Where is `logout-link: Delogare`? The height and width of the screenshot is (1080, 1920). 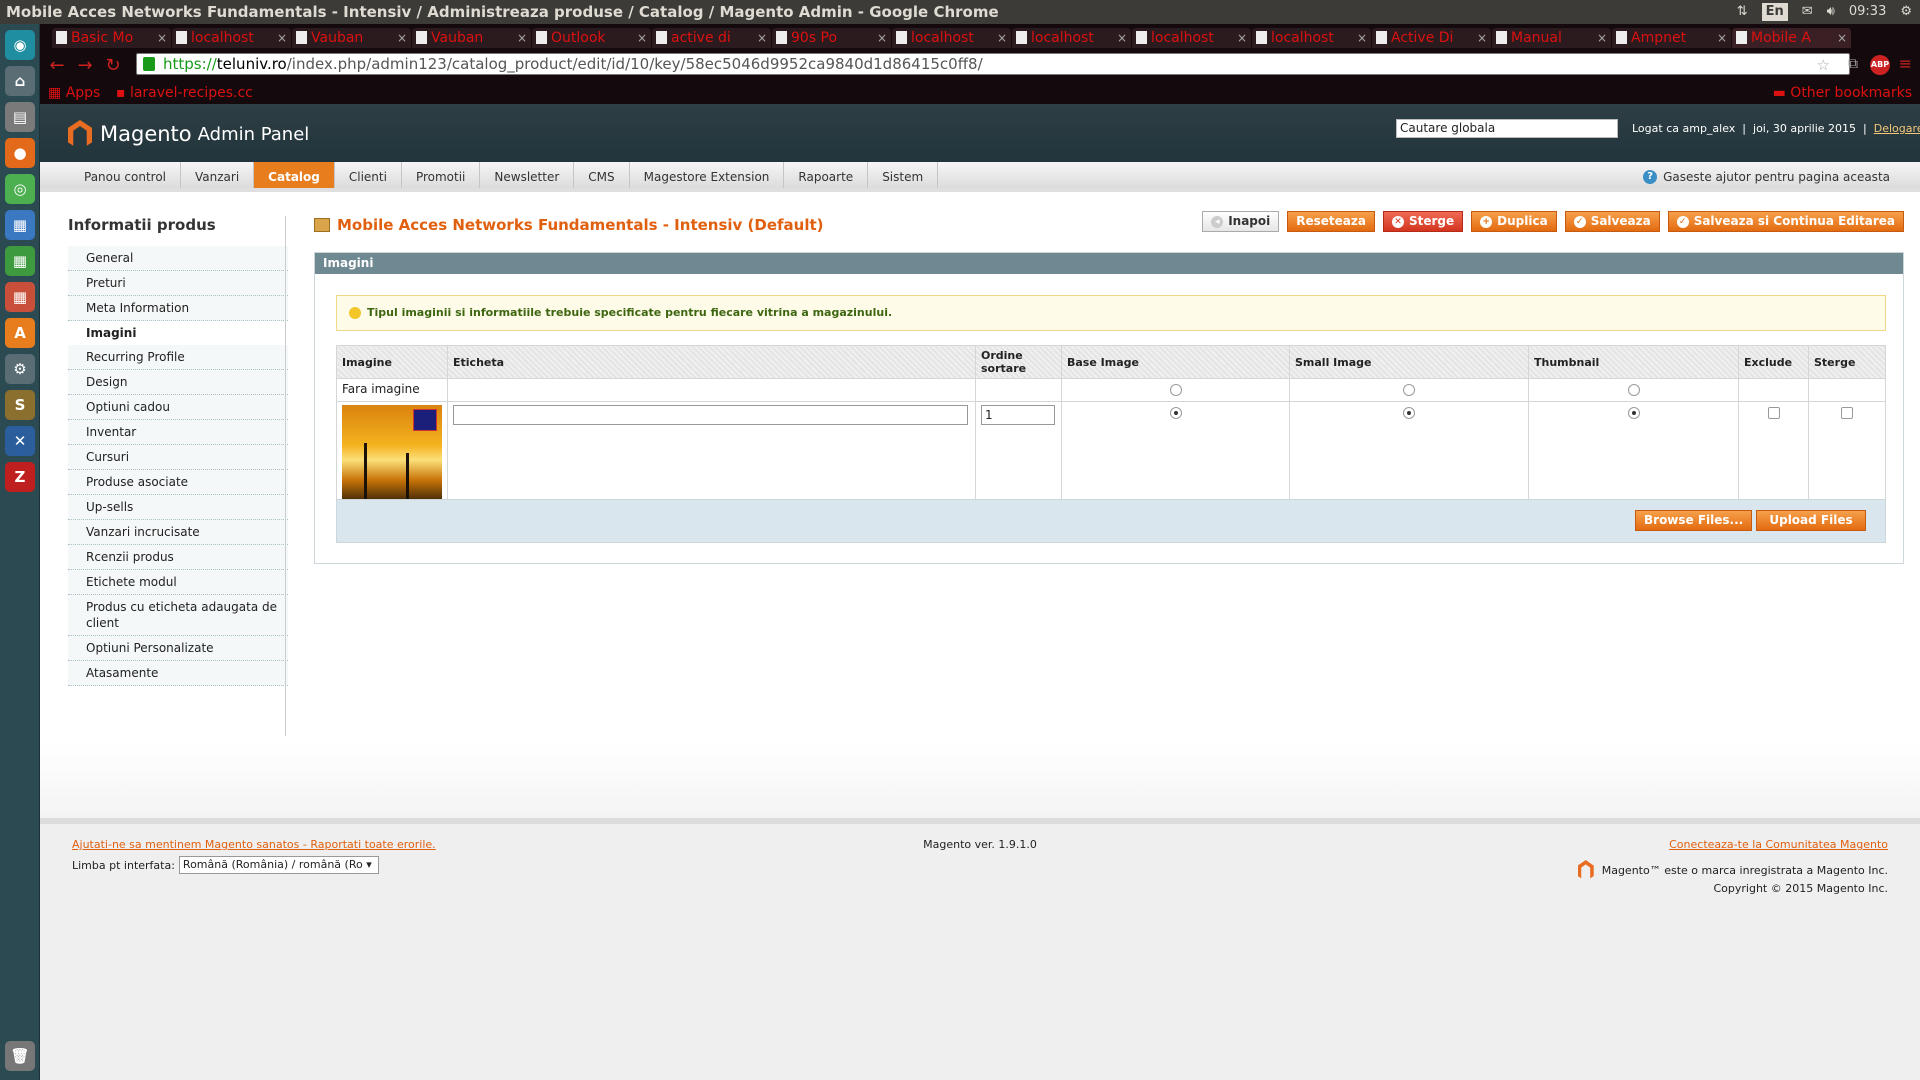
logout-link: Delogare is located at coordinates (1897, 128).